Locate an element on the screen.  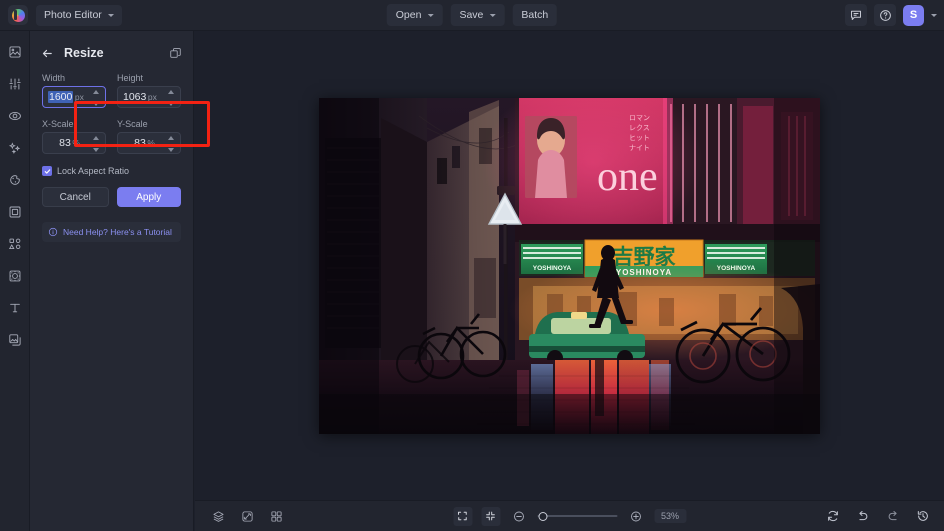
crop-resize-icon is located at coordinates (175, 52).